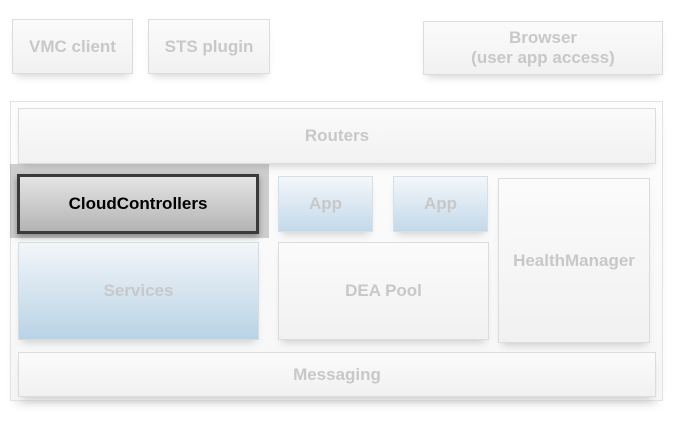 The height and width of the screenshot is (425, 679). I want to click on app-box-2: App, so click(440, 204).